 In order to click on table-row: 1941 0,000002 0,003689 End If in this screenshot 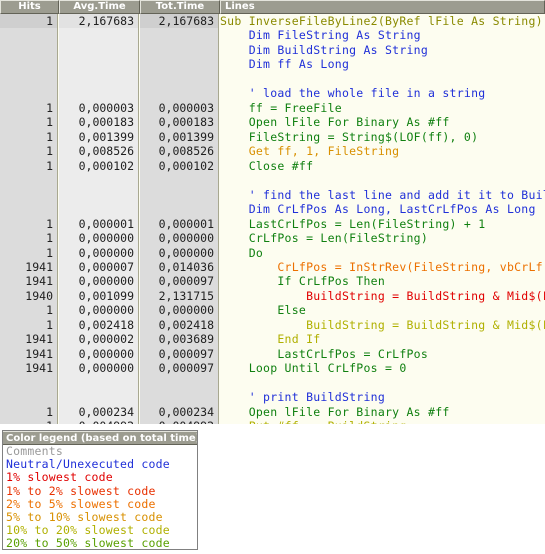, I will do `click(272, 339)`.